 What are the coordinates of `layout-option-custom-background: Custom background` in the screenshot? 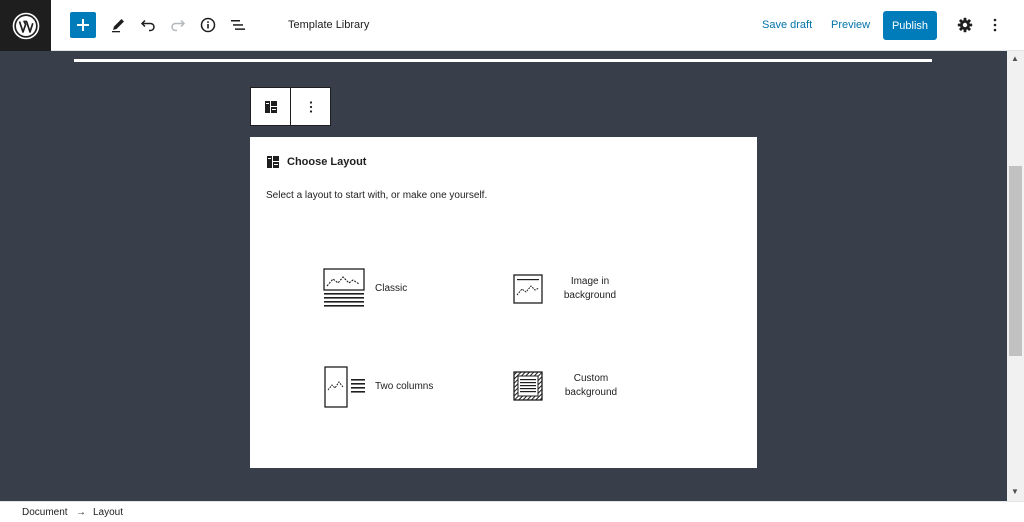 It's located at (567, 386).